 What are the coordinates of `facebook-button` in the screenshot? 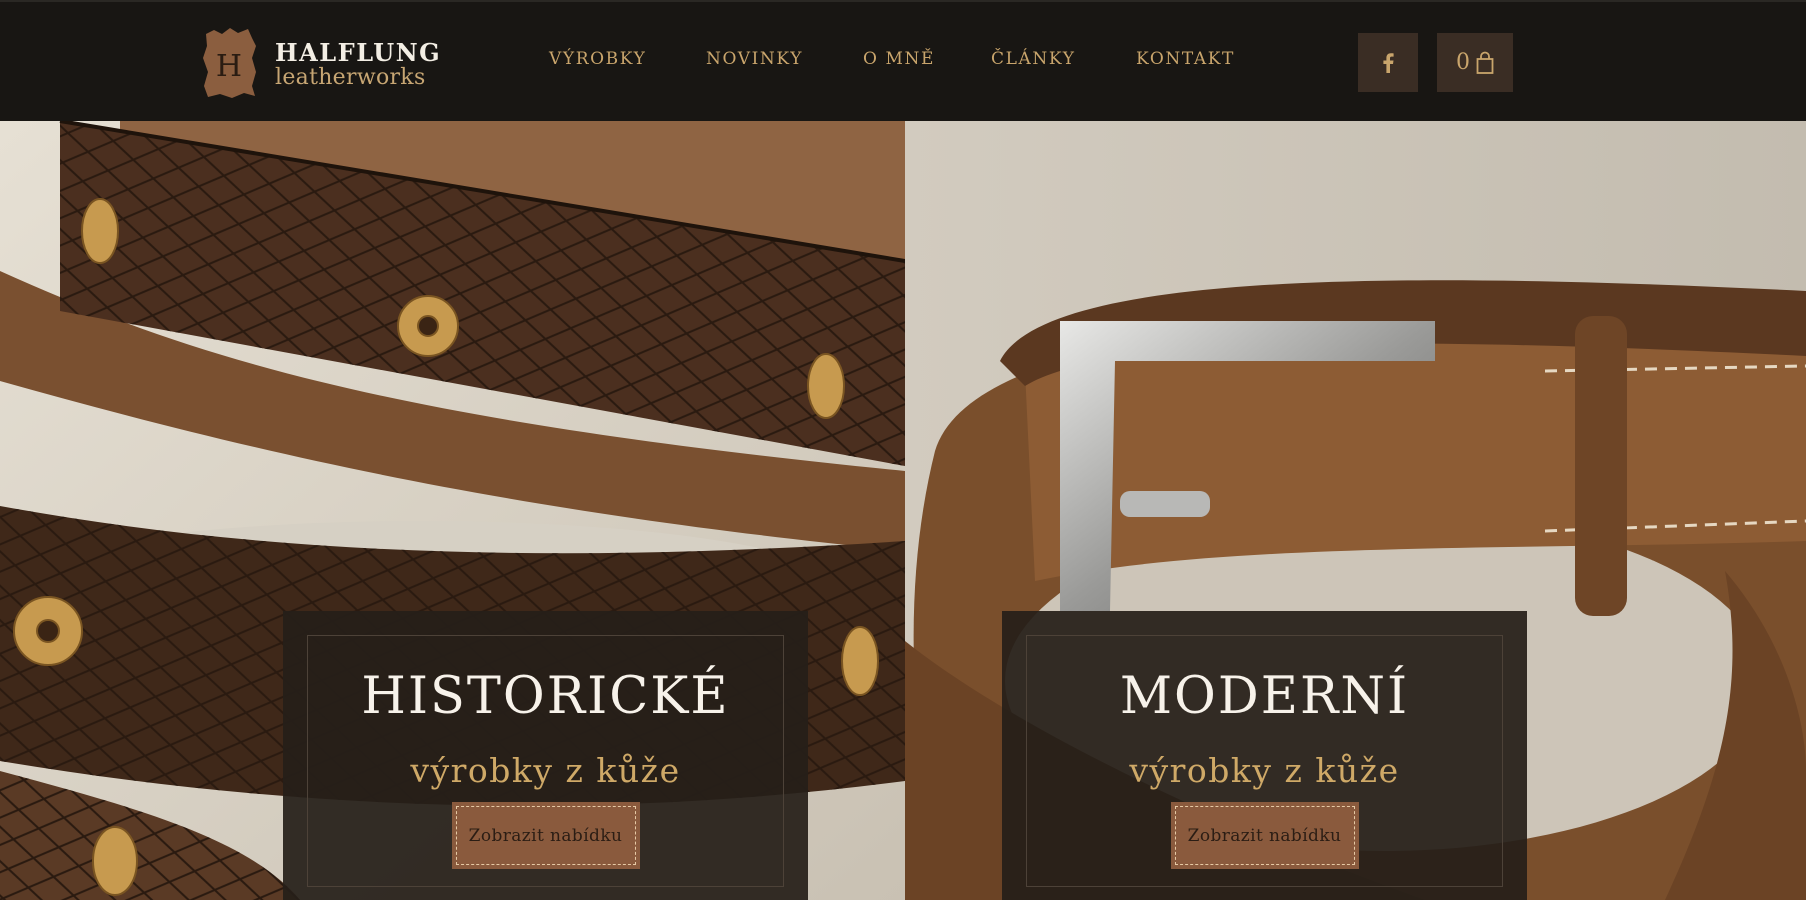 It's located at (1388, 62).